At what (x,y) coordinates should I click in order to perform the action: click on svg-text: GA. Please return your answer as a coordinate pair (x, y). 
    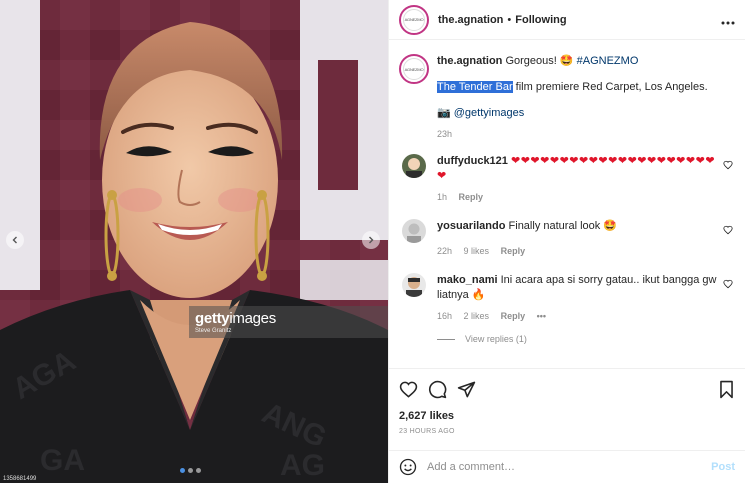
    Looking at the image, I should click on (62, 460).